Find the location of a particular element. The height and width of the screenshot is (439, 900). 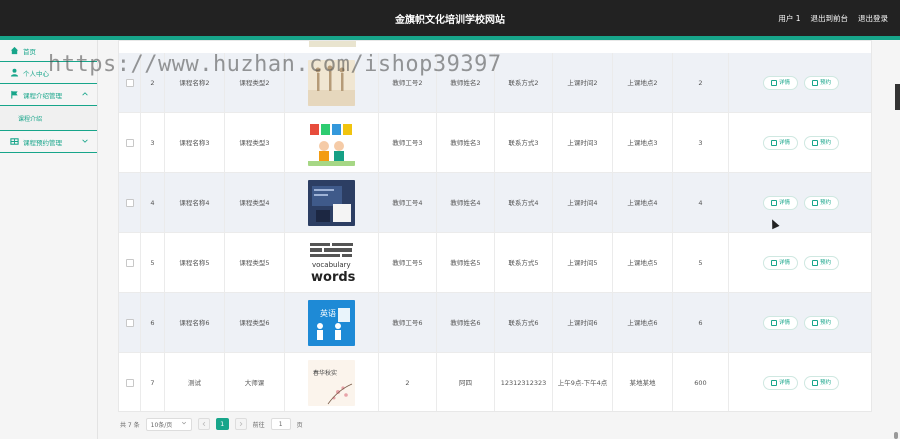

page-suffix: 页 is located at coordinates (299, 425).